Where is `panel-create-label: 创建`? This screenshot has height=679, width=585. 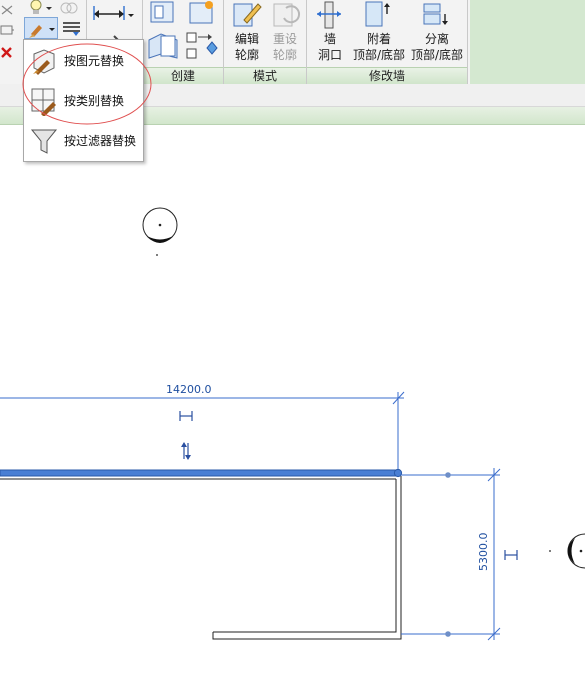 panel-create-label: 创建 is located at coordinates (182, 76).